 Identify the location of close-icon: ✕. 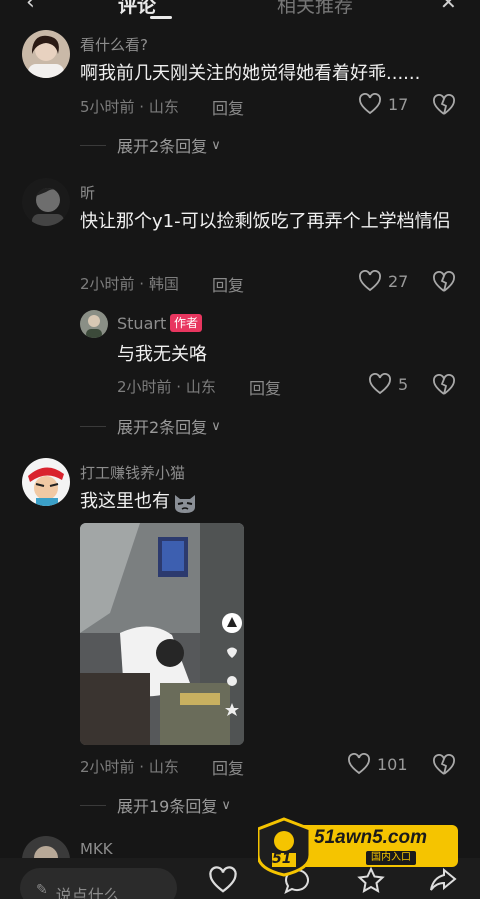
(448, 7).